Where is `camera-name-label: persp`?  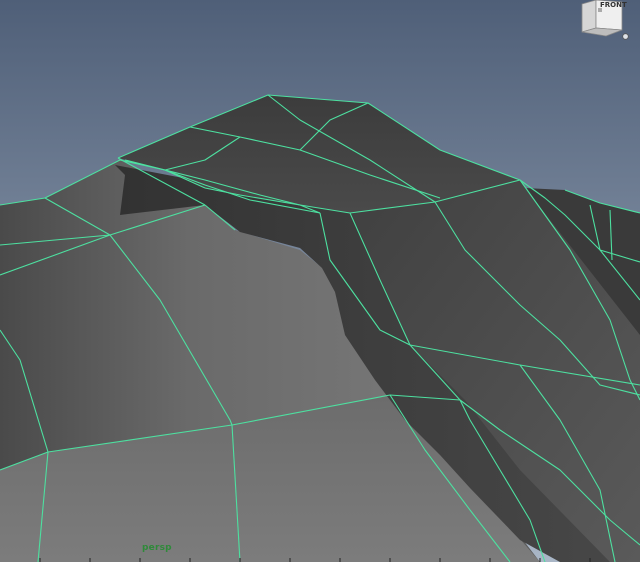 camera-name-label: persp is located at coordinates (157, 548).